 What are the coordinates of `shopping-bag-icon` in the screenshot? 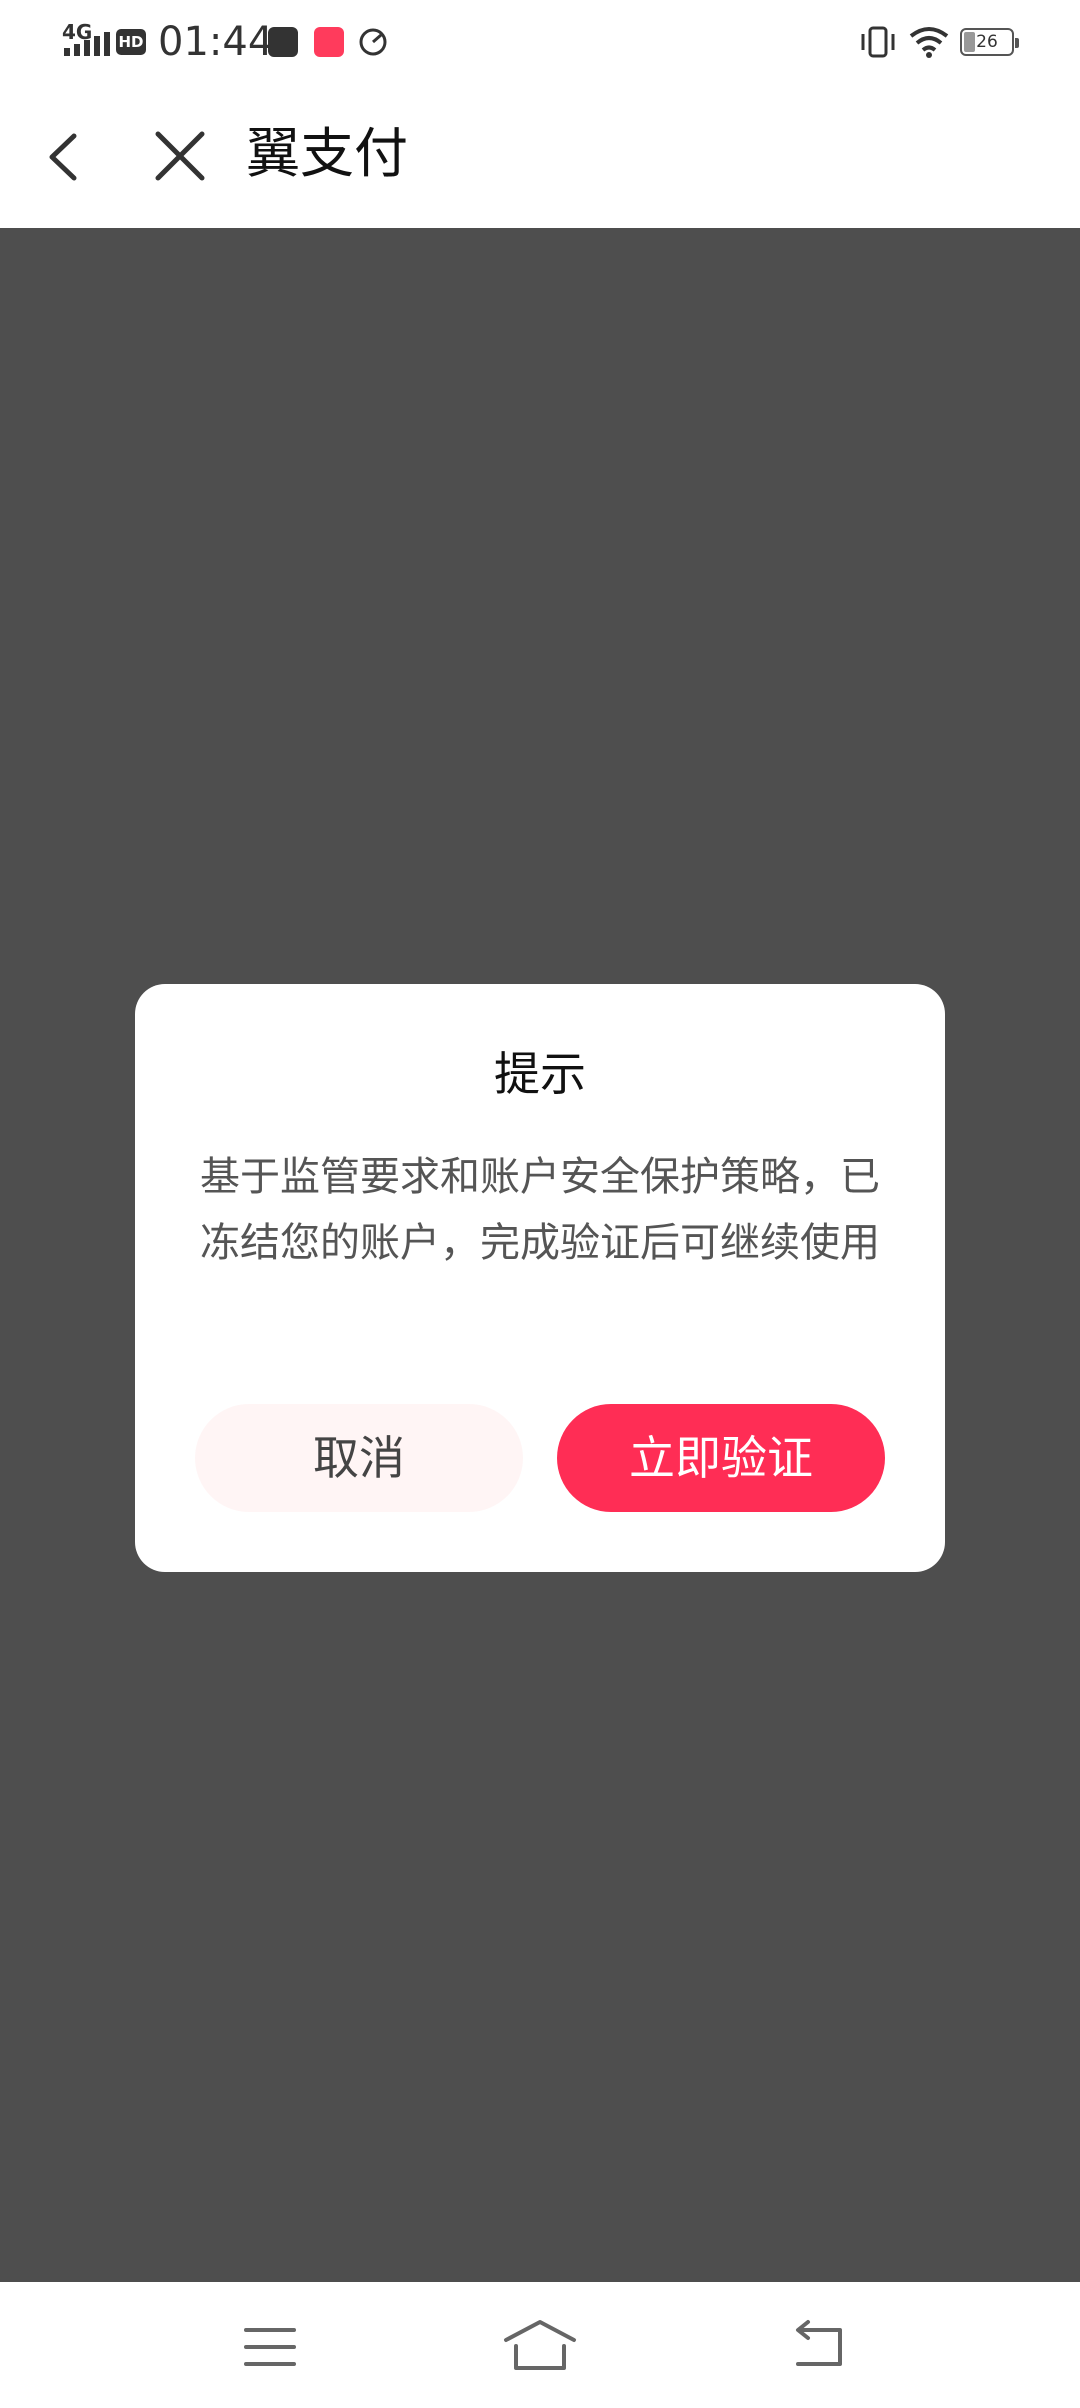 It's located at (283, 42).